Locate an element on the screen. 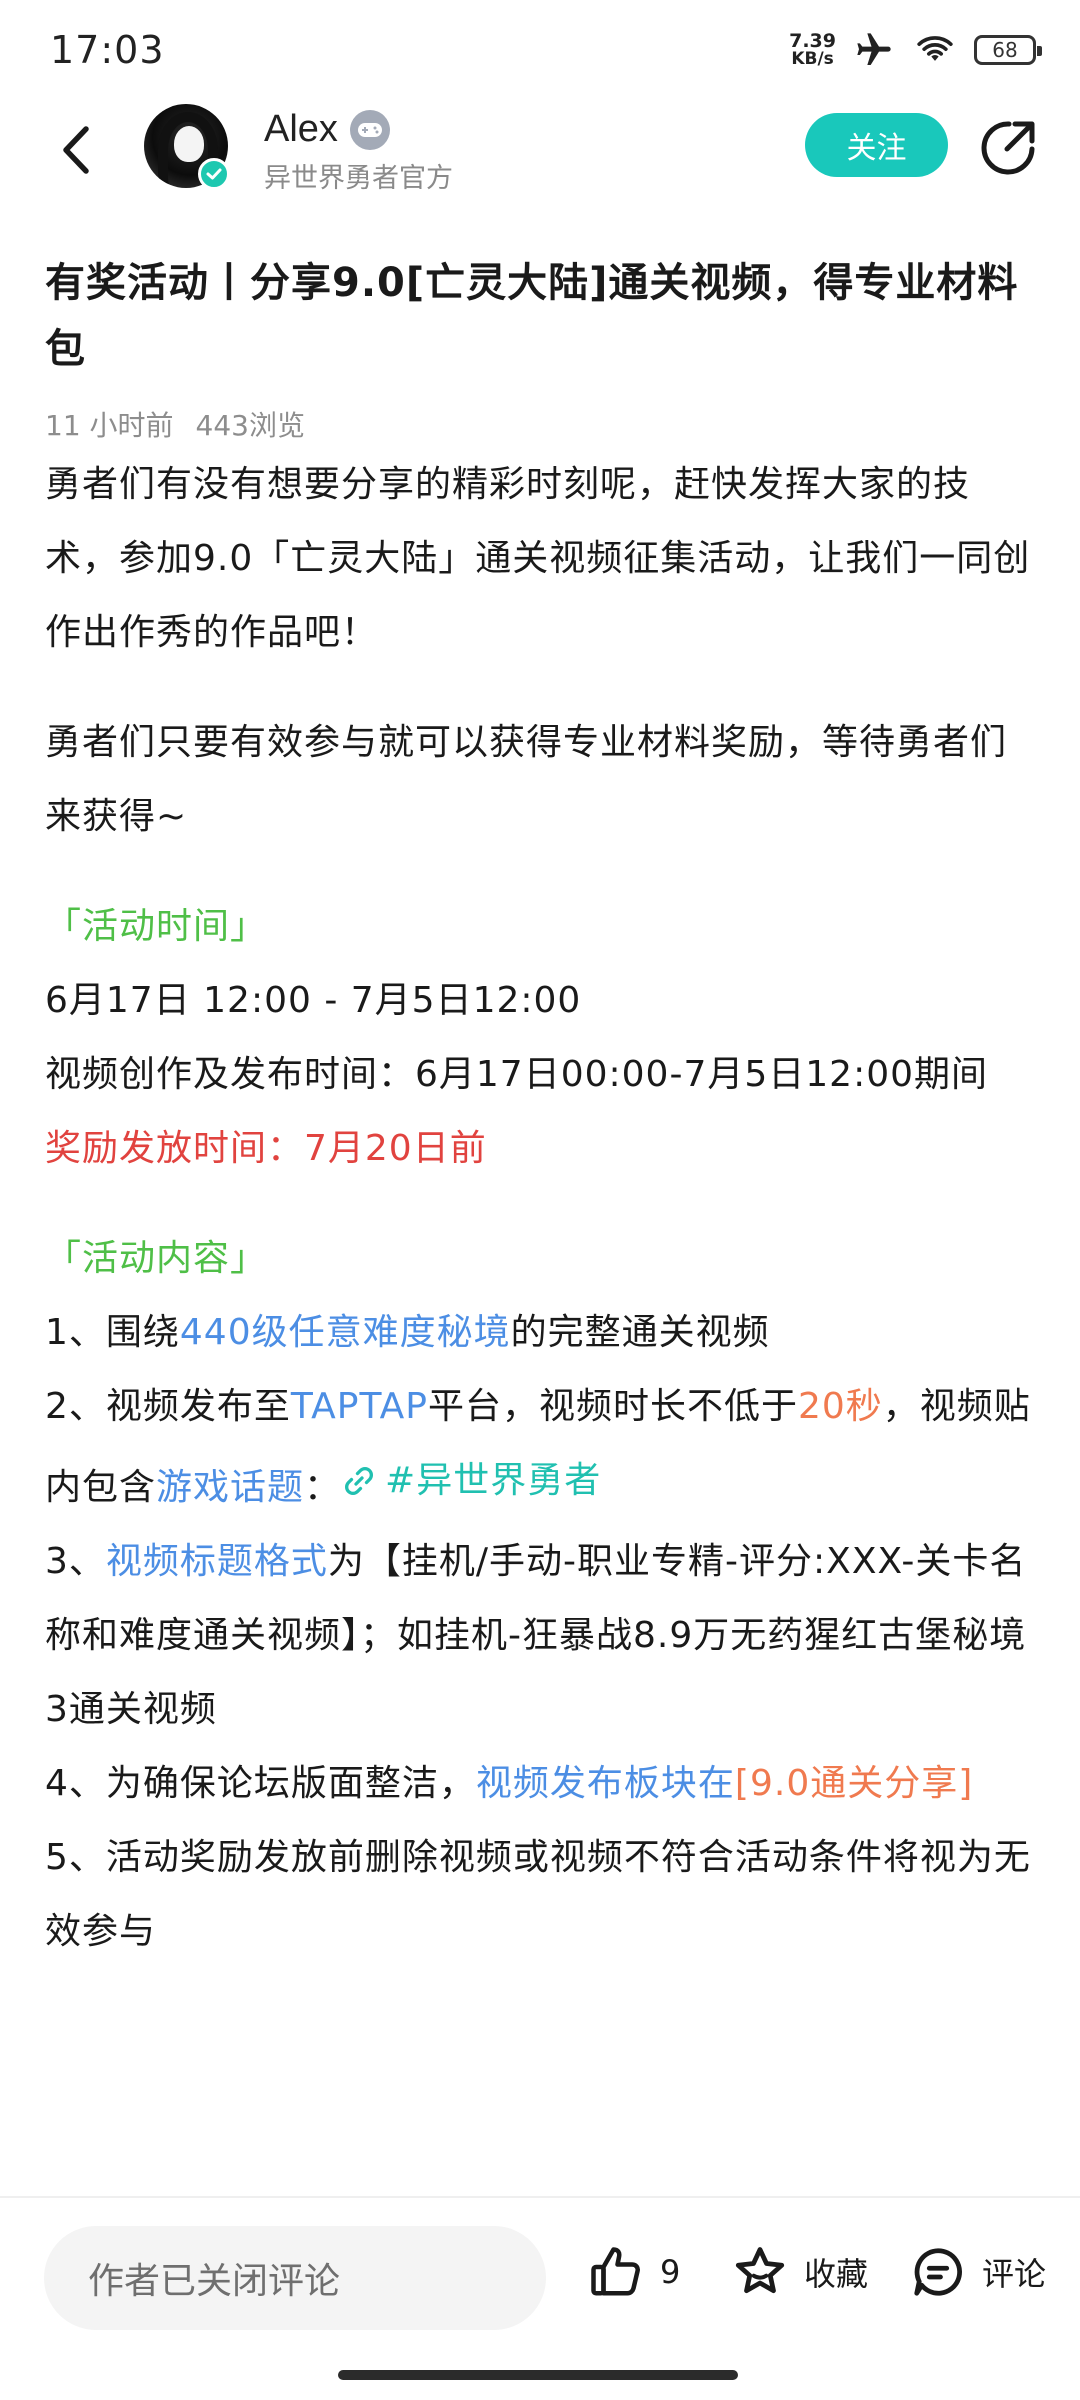  battery-icon: 68 is located at coordinates (1008, 50).